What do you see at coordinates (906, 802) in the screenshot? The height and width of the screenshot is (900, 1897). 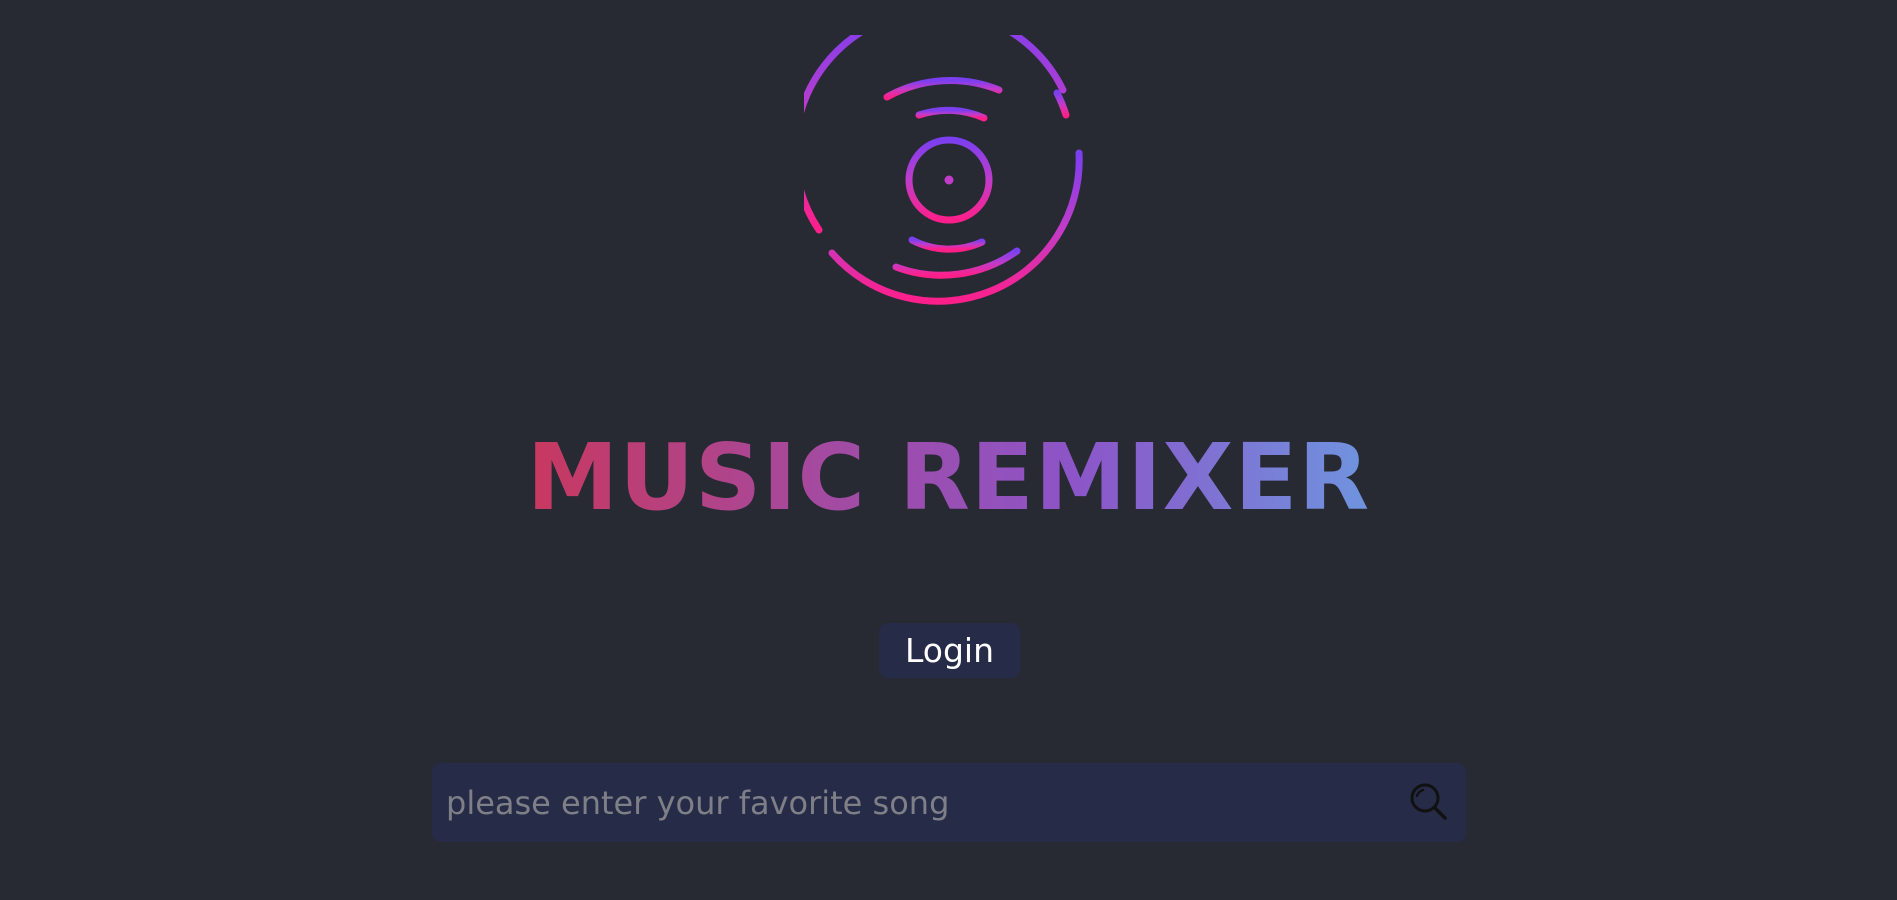 I see `search-input` at bounding box center [906, 802].